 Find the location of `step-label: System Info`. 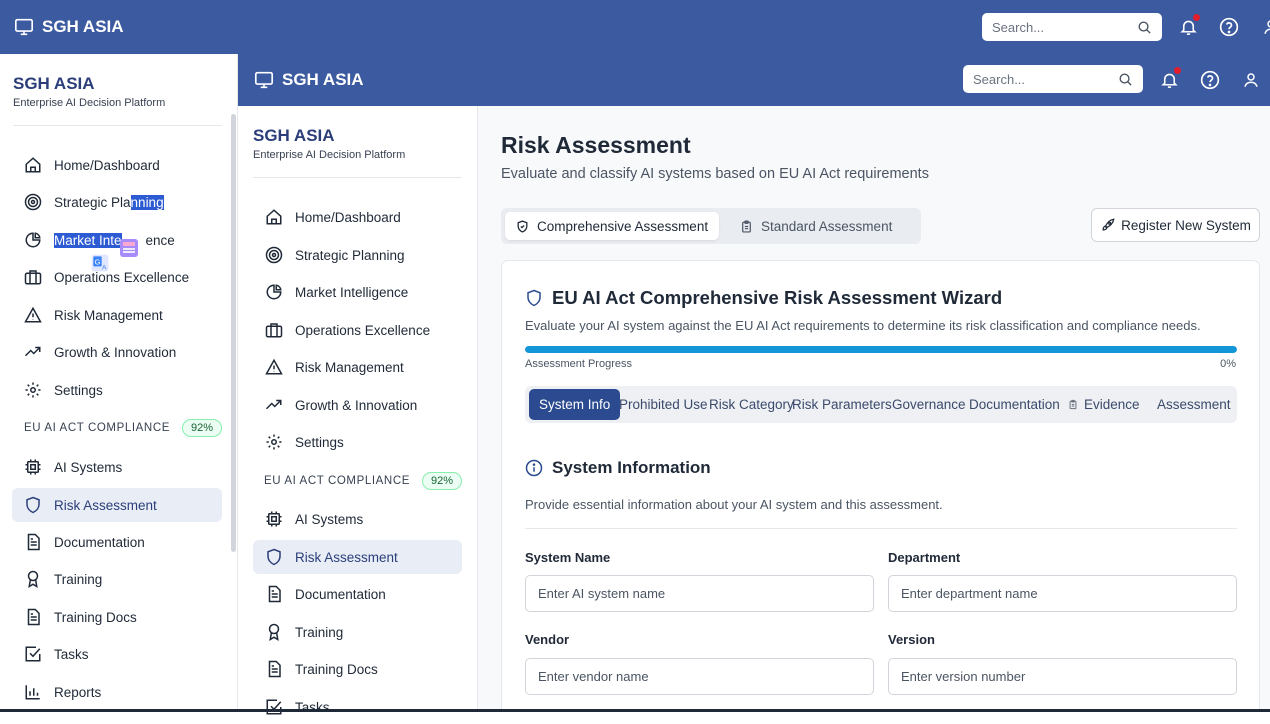

step-label: System Info is located at coordinates (575, 404).